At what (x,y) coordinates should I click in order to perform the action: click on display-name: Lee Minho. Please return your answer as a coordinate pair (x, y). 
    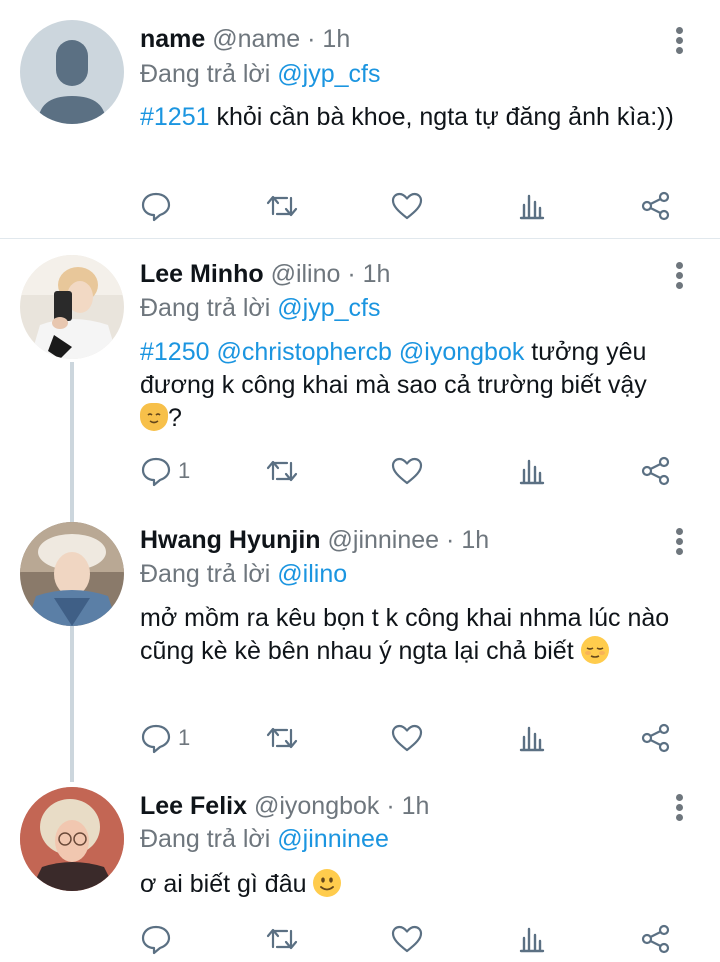
    Looking at the image, I should click on (202, 274).